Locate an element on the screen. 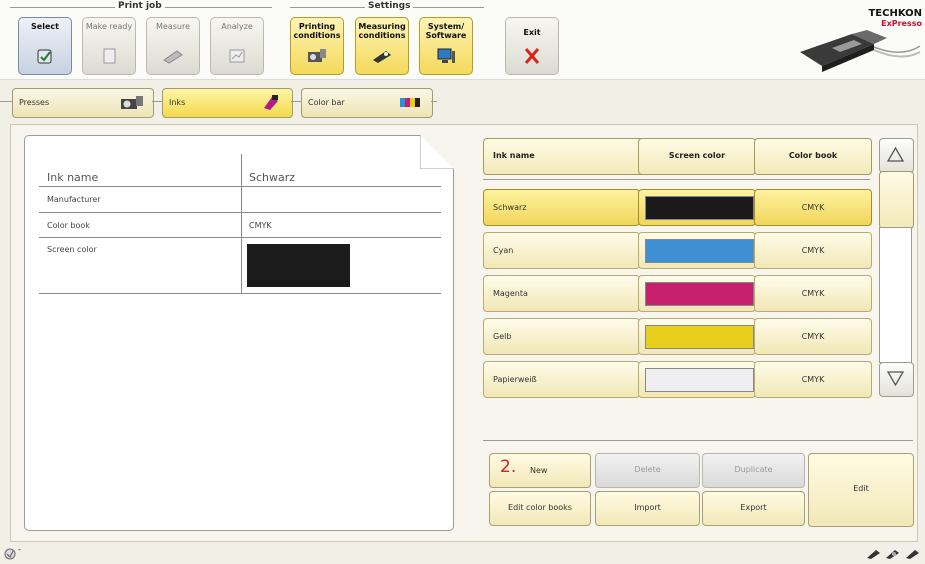  analyze-button: Analyze is located at coordinates (237, 46).